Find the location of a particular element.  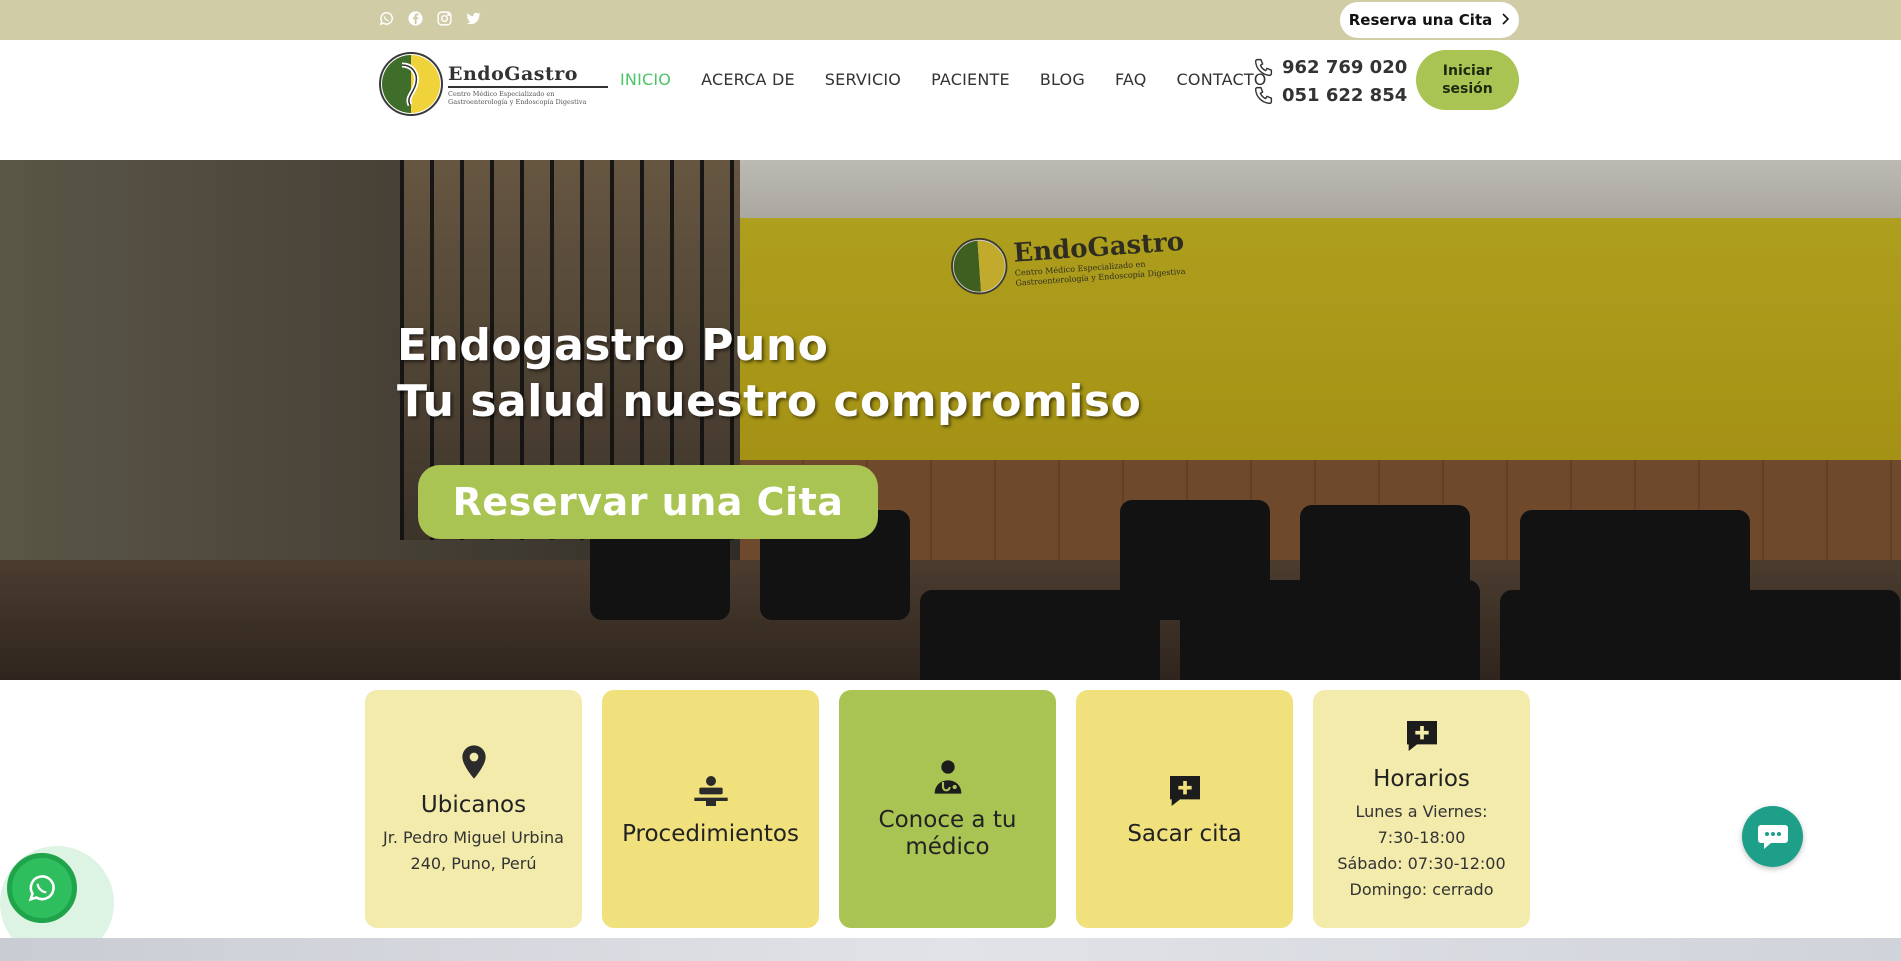

chat-bubble-icon is located at coordinates (1772, 836).